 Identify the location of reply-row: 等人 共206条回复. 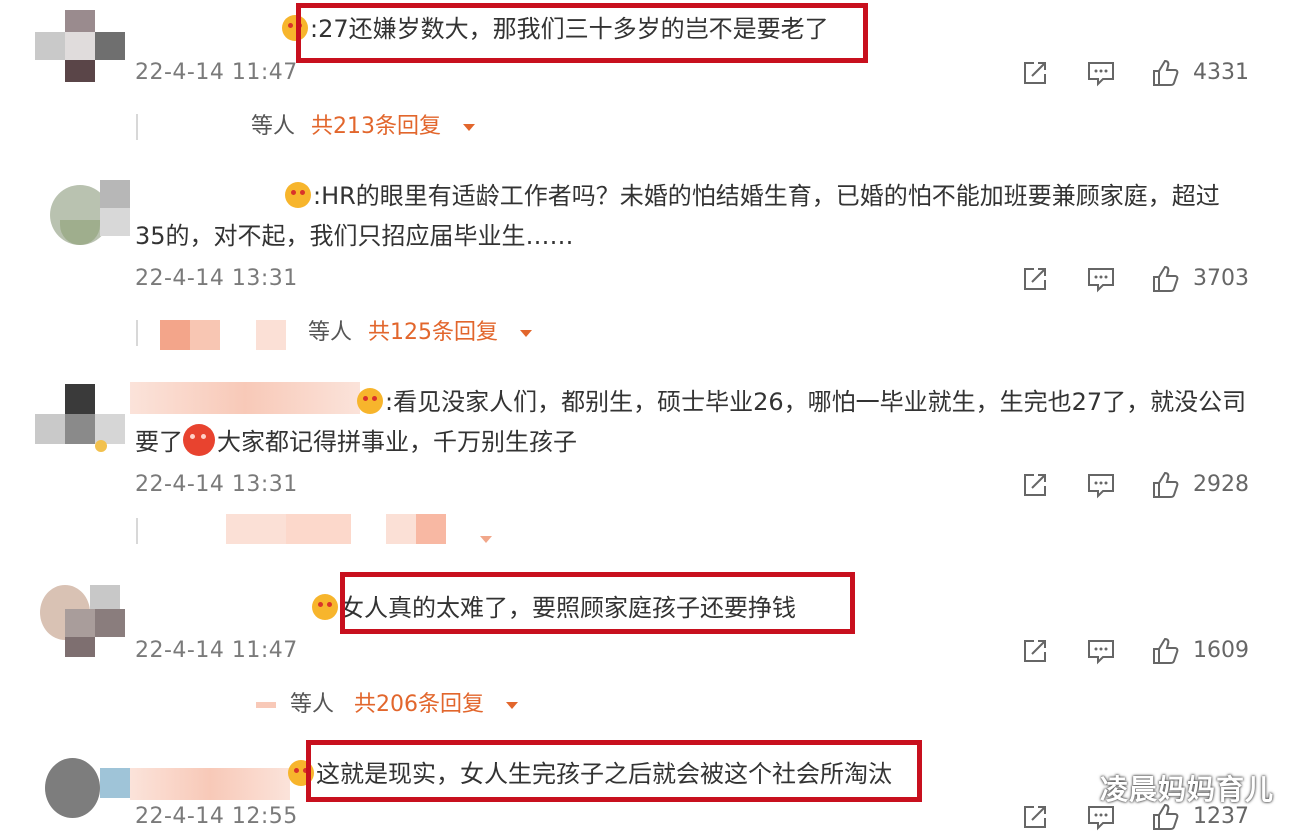
(395, 705).